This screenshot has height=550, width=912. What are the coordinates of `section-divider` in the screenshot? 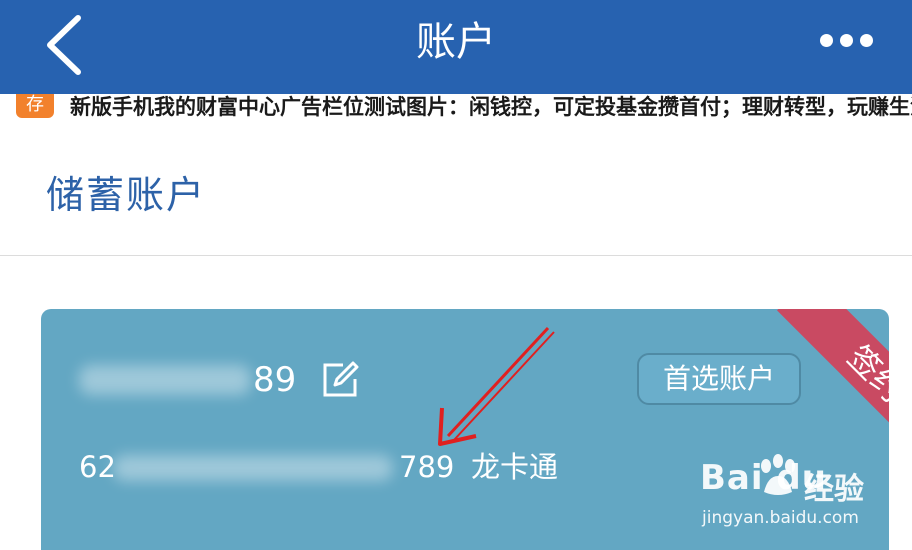 It's located at (456, 255).